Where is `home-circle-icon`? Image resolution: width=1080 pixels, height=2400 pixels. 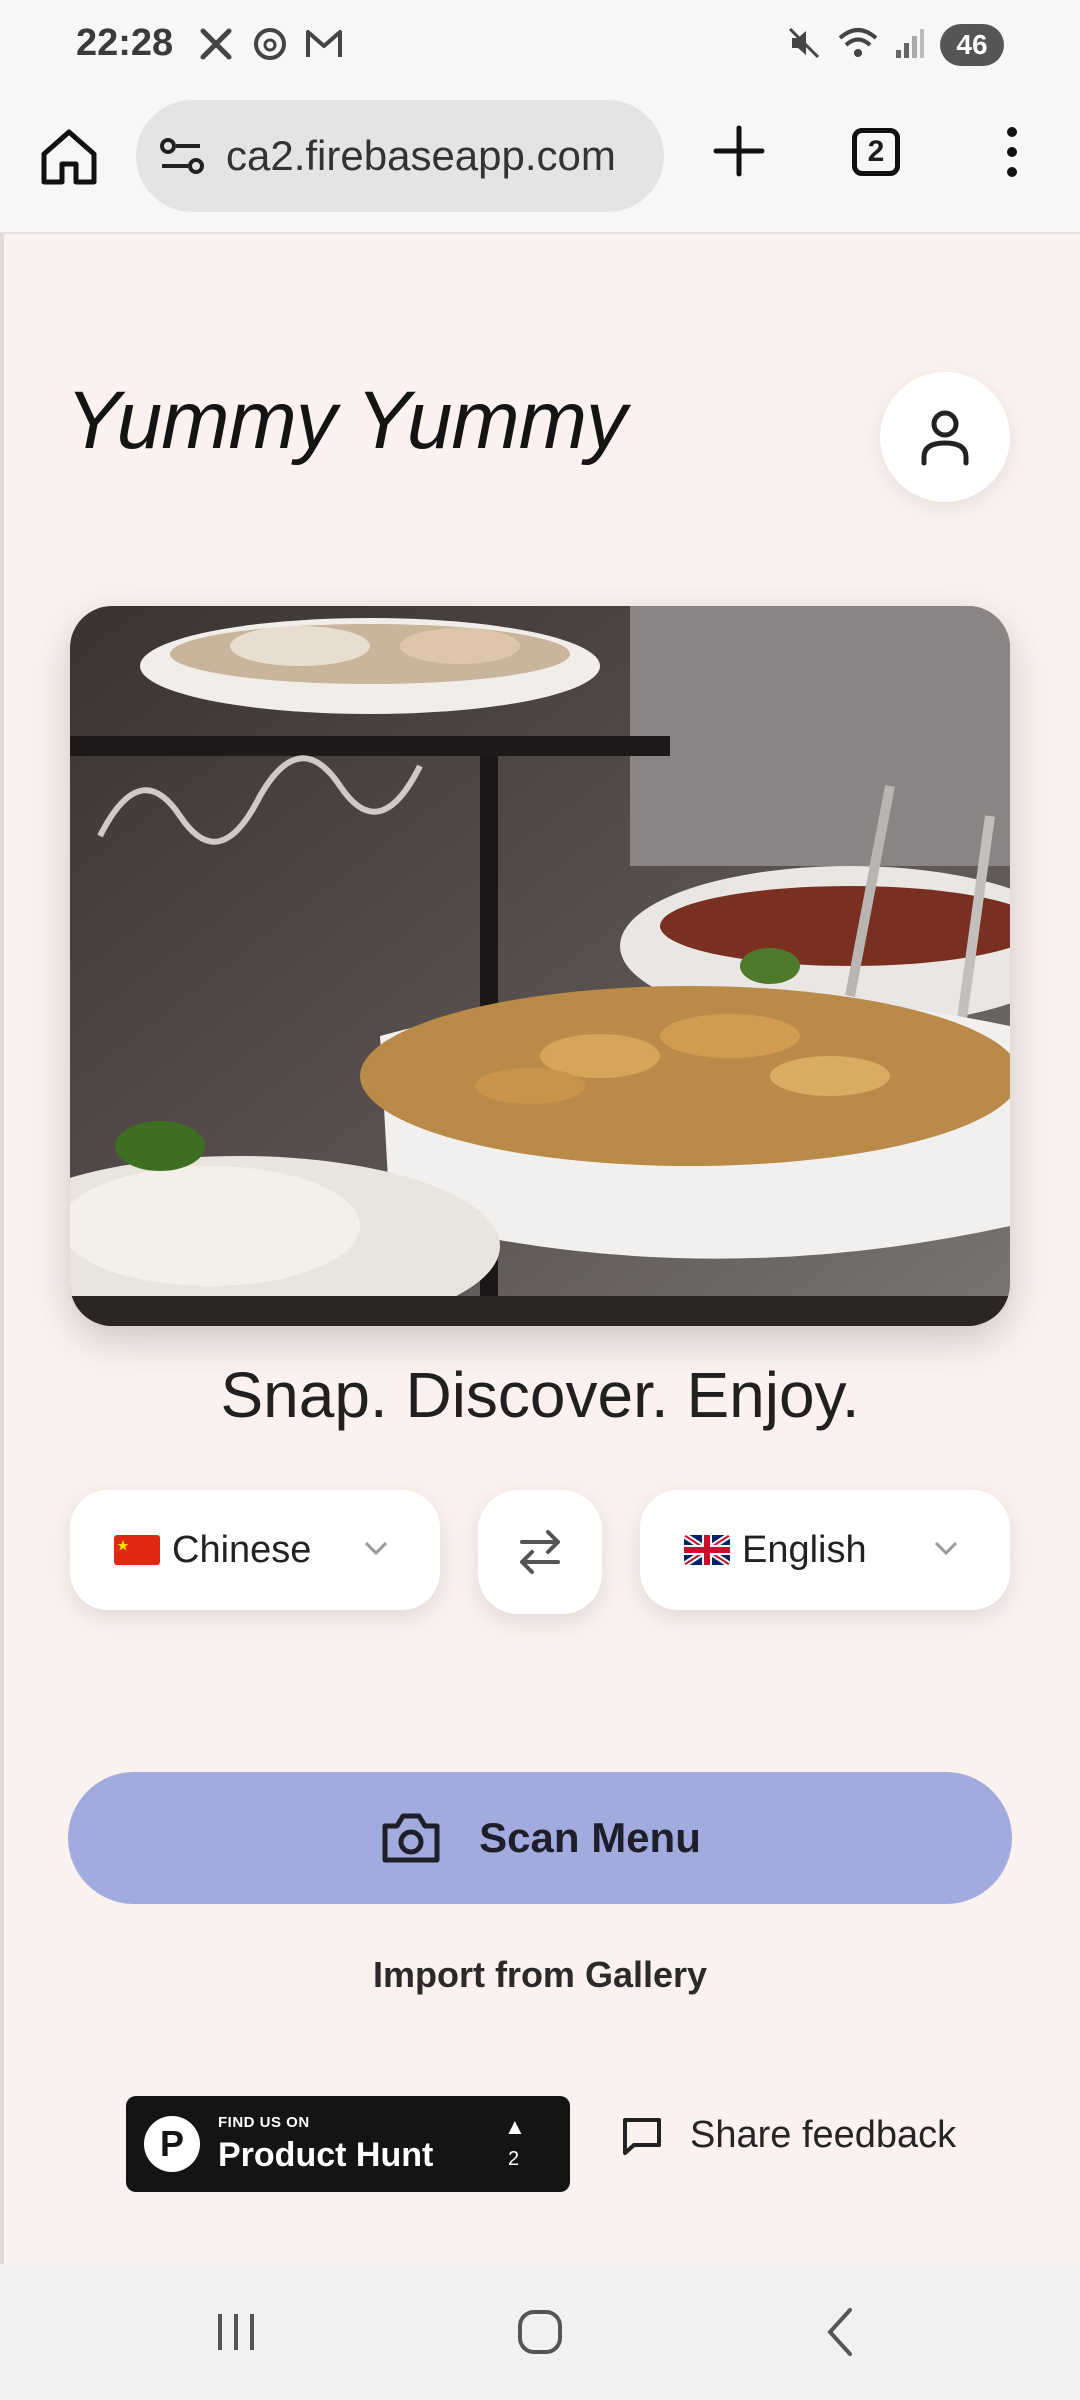
home-circle-icon is located at coordinates (540, 2332).